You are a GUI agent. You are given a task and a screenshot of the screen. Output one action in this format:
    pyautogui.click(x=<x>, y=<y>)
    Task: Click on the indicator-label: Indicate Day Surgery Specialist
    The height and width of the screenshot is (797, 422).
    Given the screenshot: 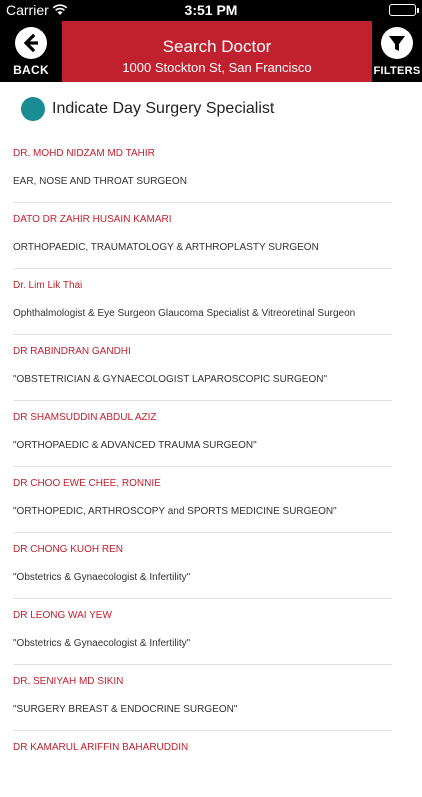 What is the action you would take?
    pyautogui.click(x=163, y=108)
    